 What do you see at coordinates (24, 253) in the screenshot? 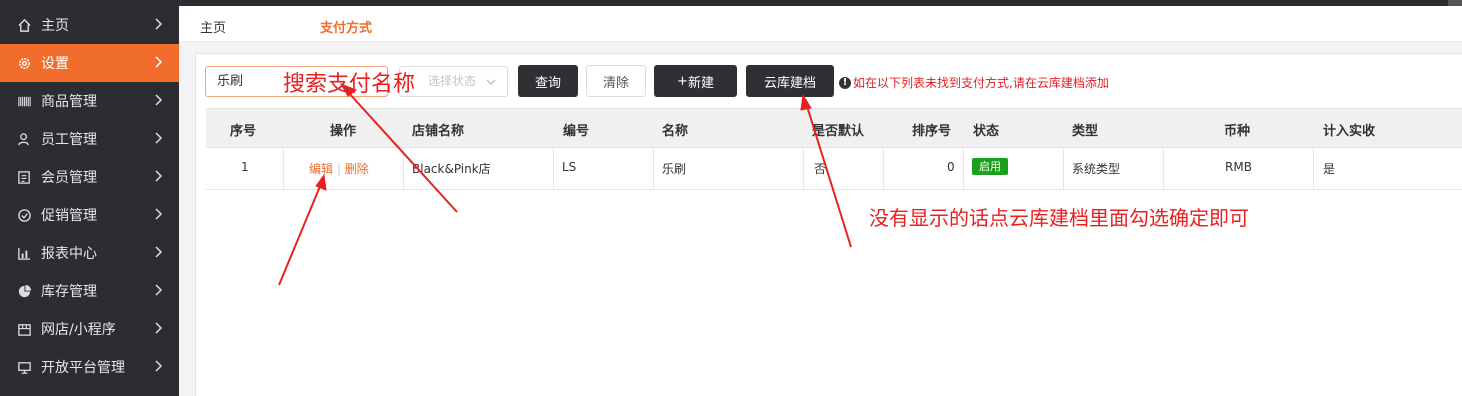
I see `bar-chart-icon` at bounding box center [24, 253].